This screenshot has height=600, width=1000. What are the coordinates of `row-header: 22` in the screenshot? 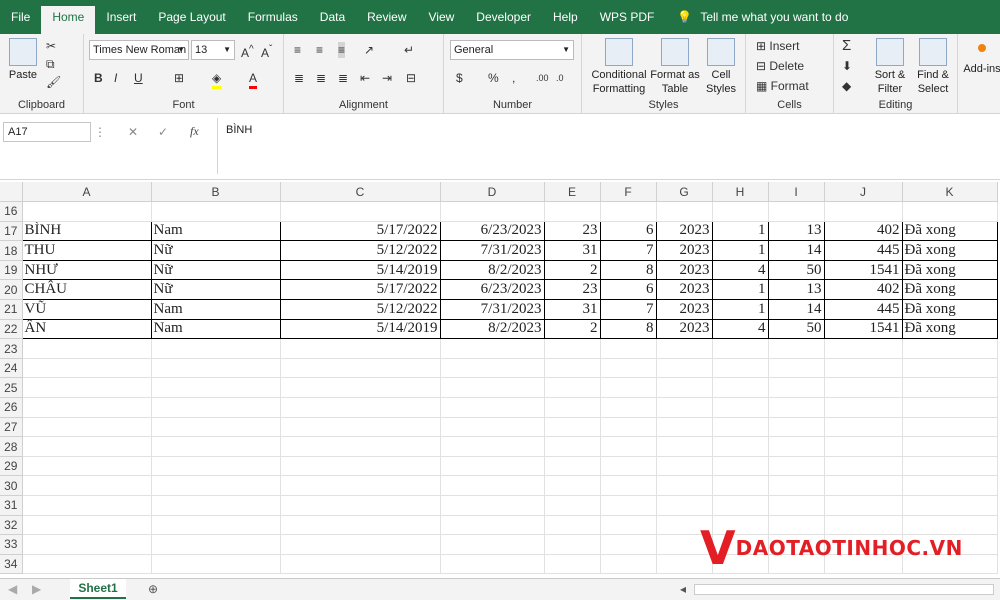 It's located at (11, 329).